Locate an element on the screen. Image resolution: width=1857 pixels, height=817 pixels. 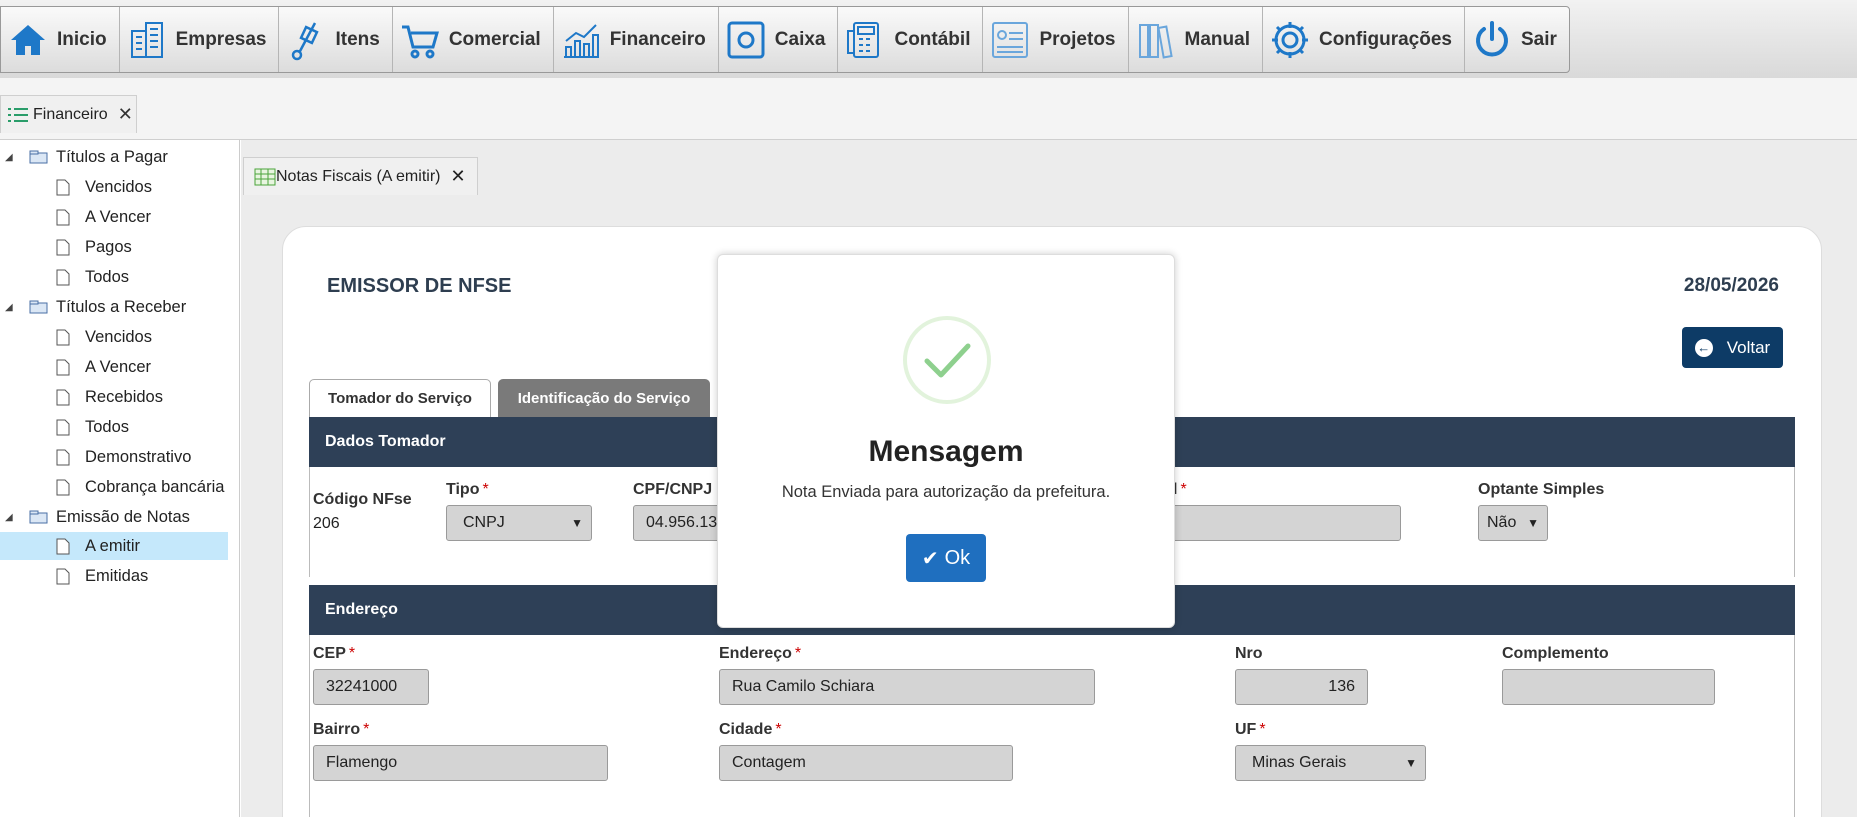
menu-contabil: Contábil is located at coordinates (911, 39).